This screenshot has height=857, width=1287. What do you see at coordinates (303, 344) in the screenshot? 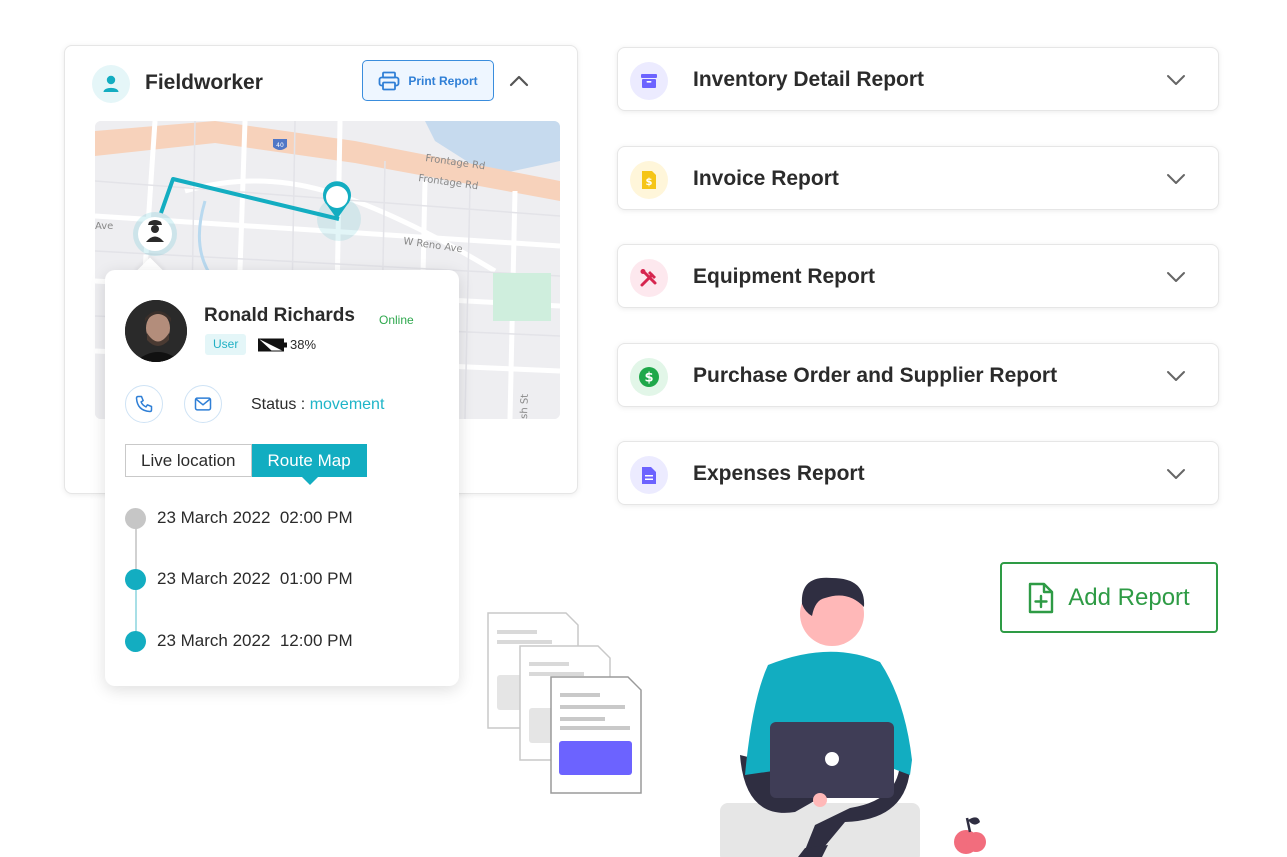
I see `battery-percent: 38%` at bounding box center [303, 344].